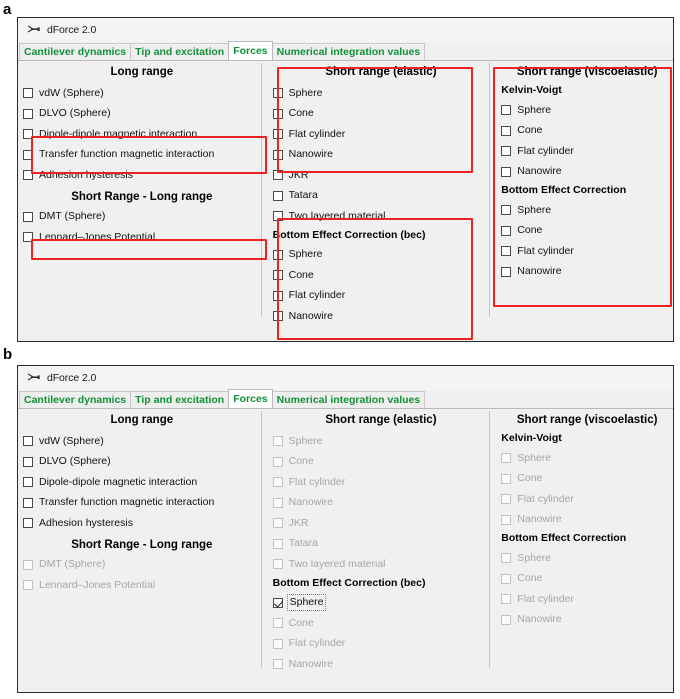  I want to click on checkbox-row: Lennard–Jones Potential, so click(142, 237).